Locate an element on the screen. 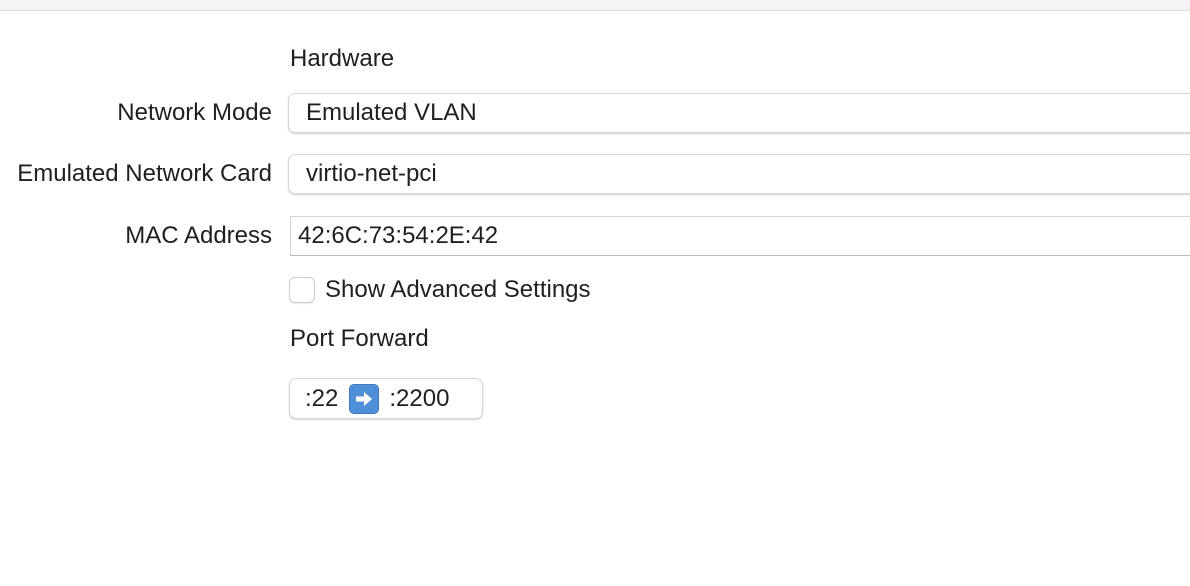 The height and width of the screenshot is (586, 1190). network-mode-value: Emulated VLAN is located at coordinates (391, 112).